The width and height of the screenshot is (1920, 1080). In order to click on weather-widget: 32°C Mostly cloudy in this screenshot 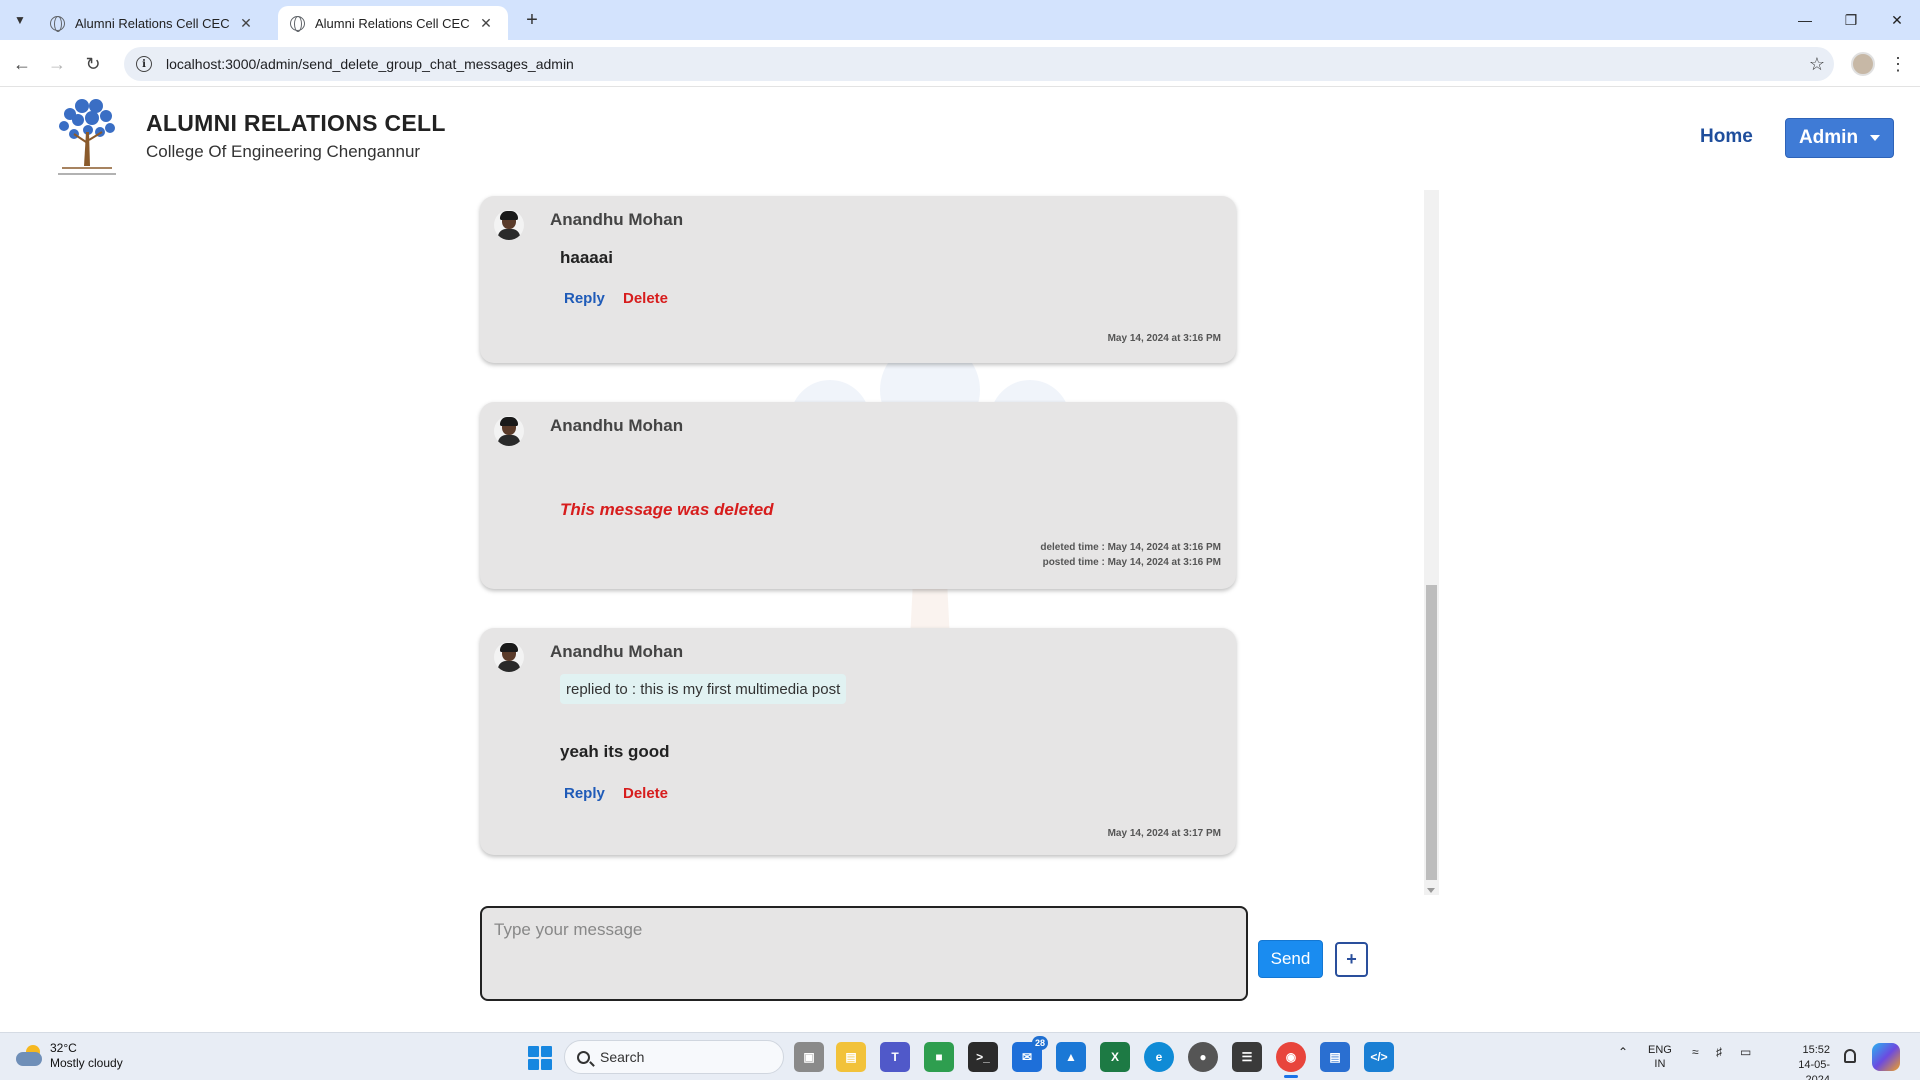, I will do `click(68, 1056)`.